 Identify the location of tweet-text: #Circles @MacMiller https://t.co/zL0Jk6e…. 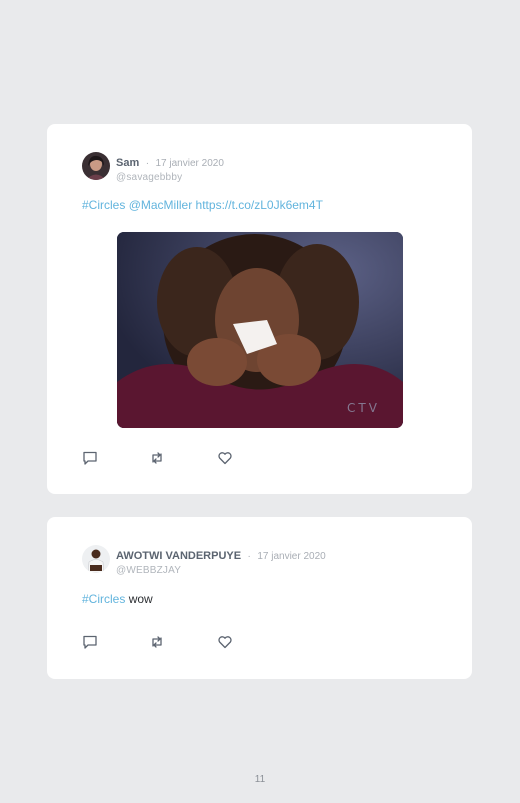
(202, 205).